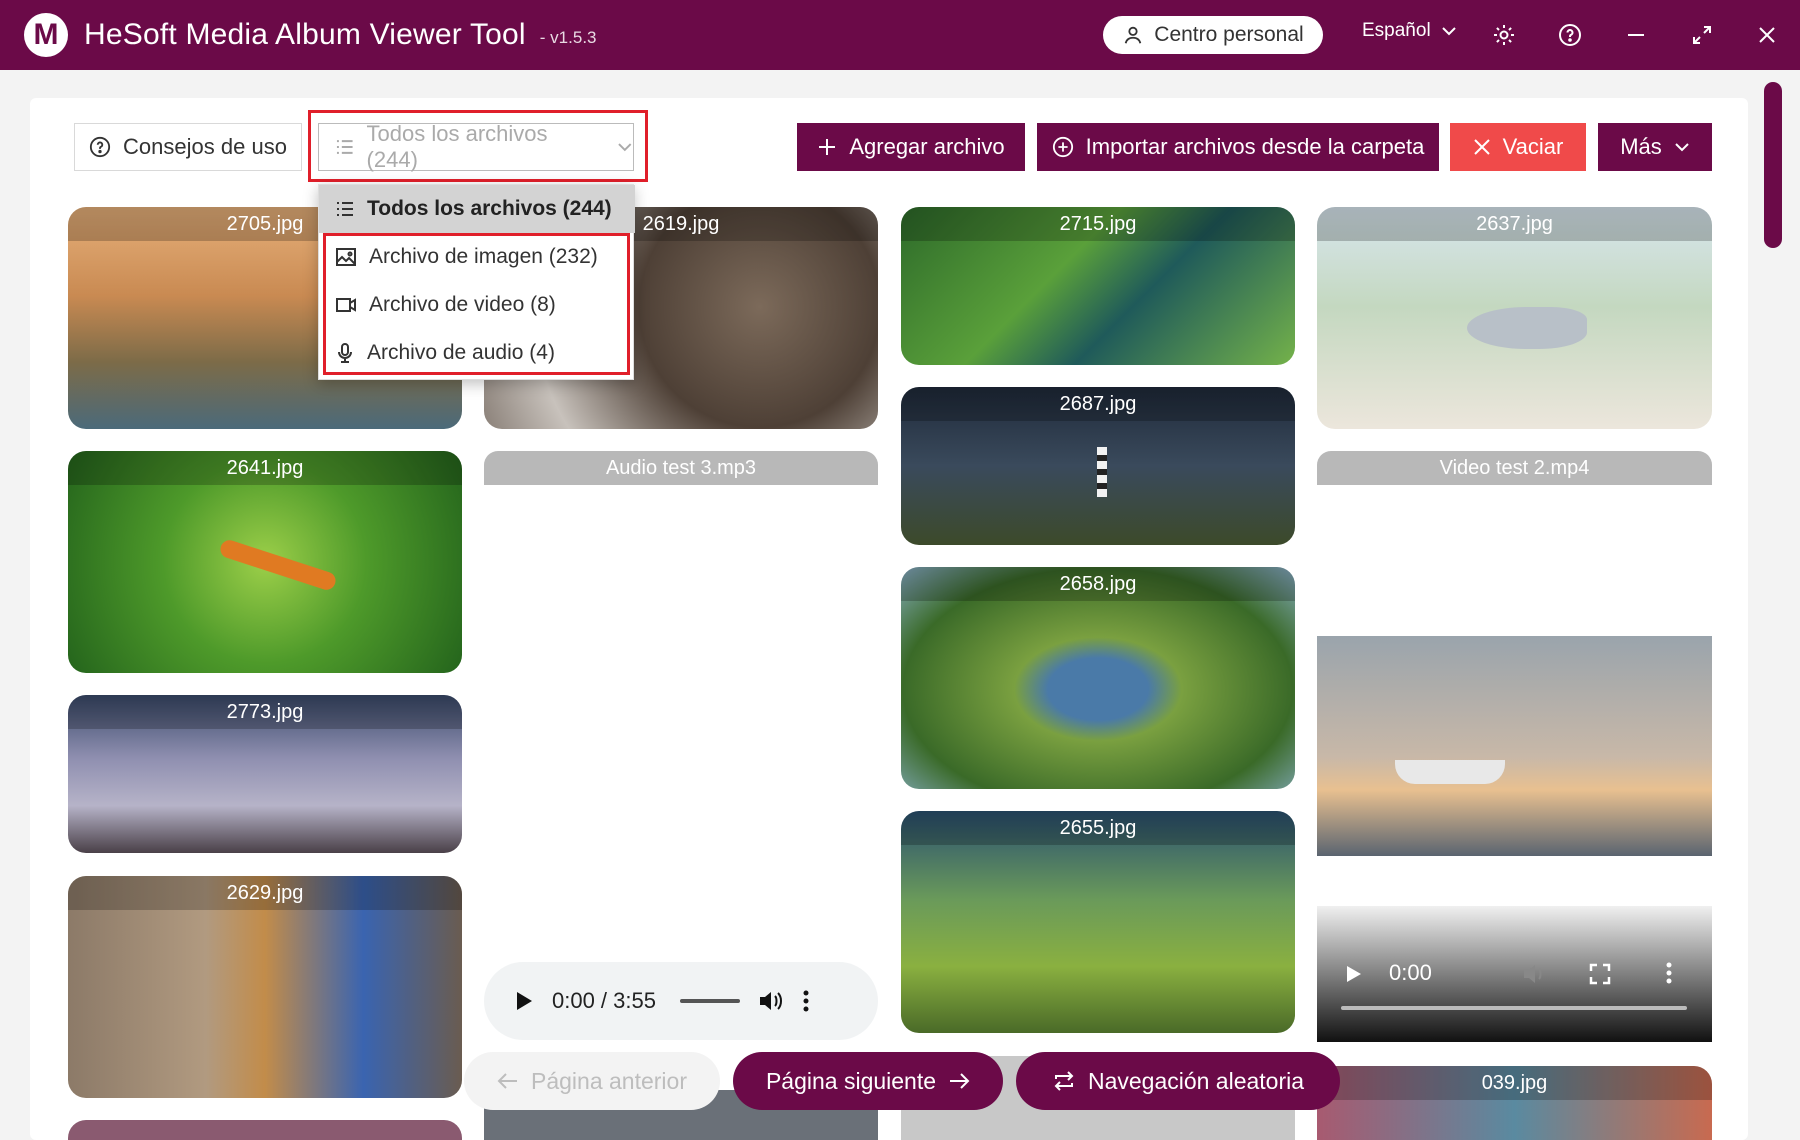  I want to click on audio-player: 0:00 / 3:55, so click(681, 1001).